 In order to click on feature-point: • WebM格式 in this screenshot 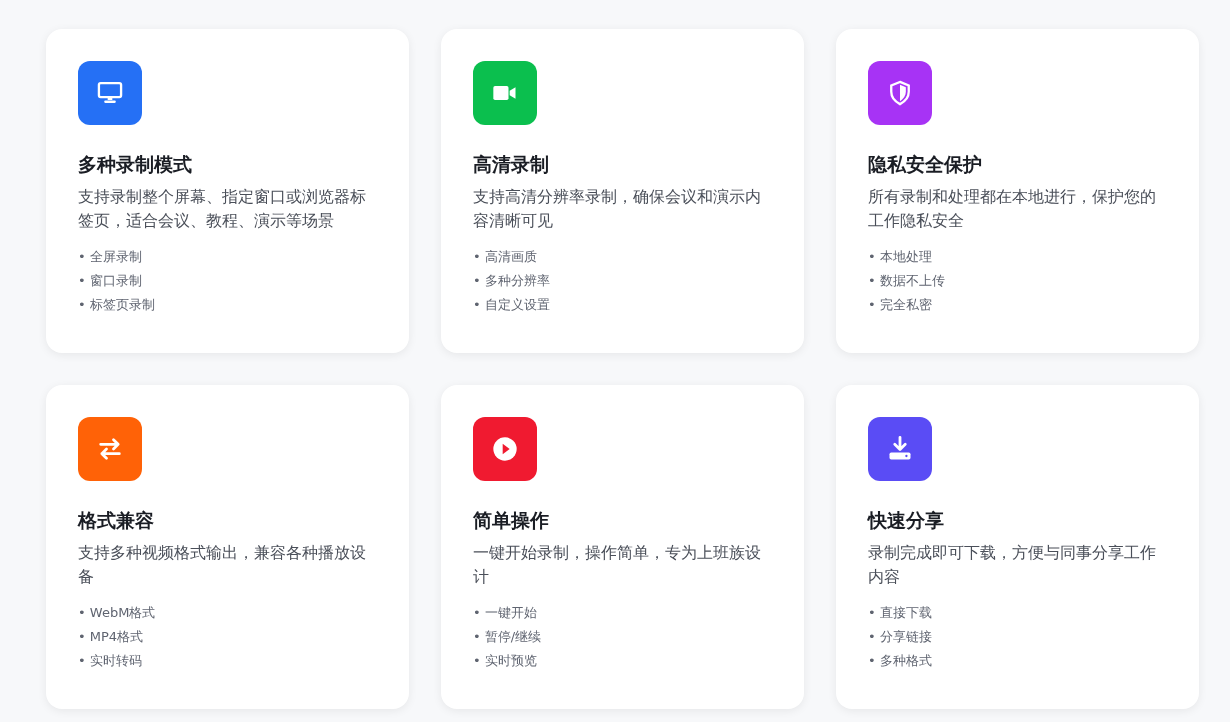, I will do `click(117, 613)`.